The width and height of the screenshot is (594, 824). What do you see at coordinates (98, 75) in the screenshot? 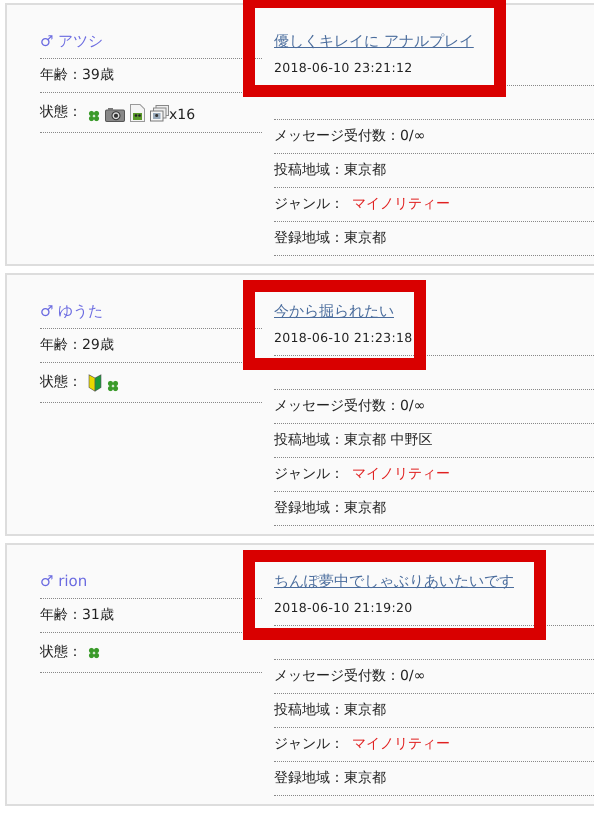
I see `age-value: 39歳` at bounding box center [98, 75].